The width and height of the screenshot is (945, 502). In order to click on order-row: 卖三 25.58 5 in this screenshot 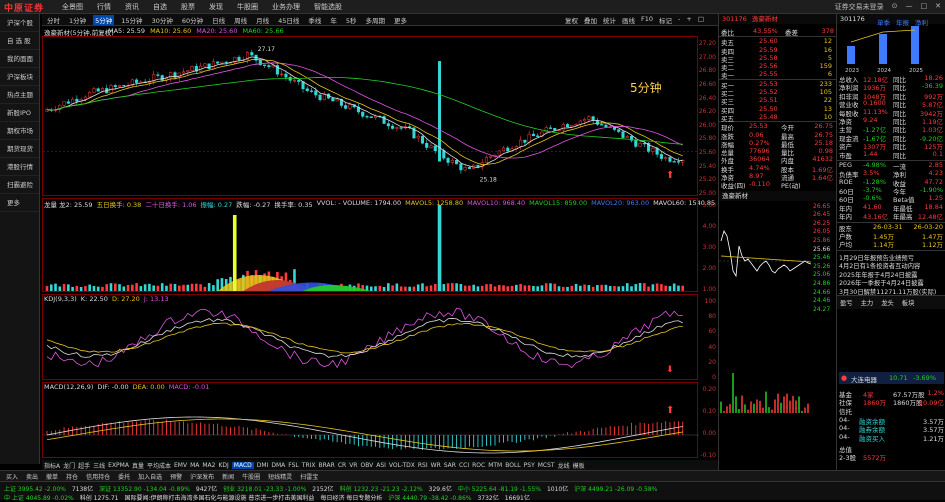, I will do `click(777, 59)`.